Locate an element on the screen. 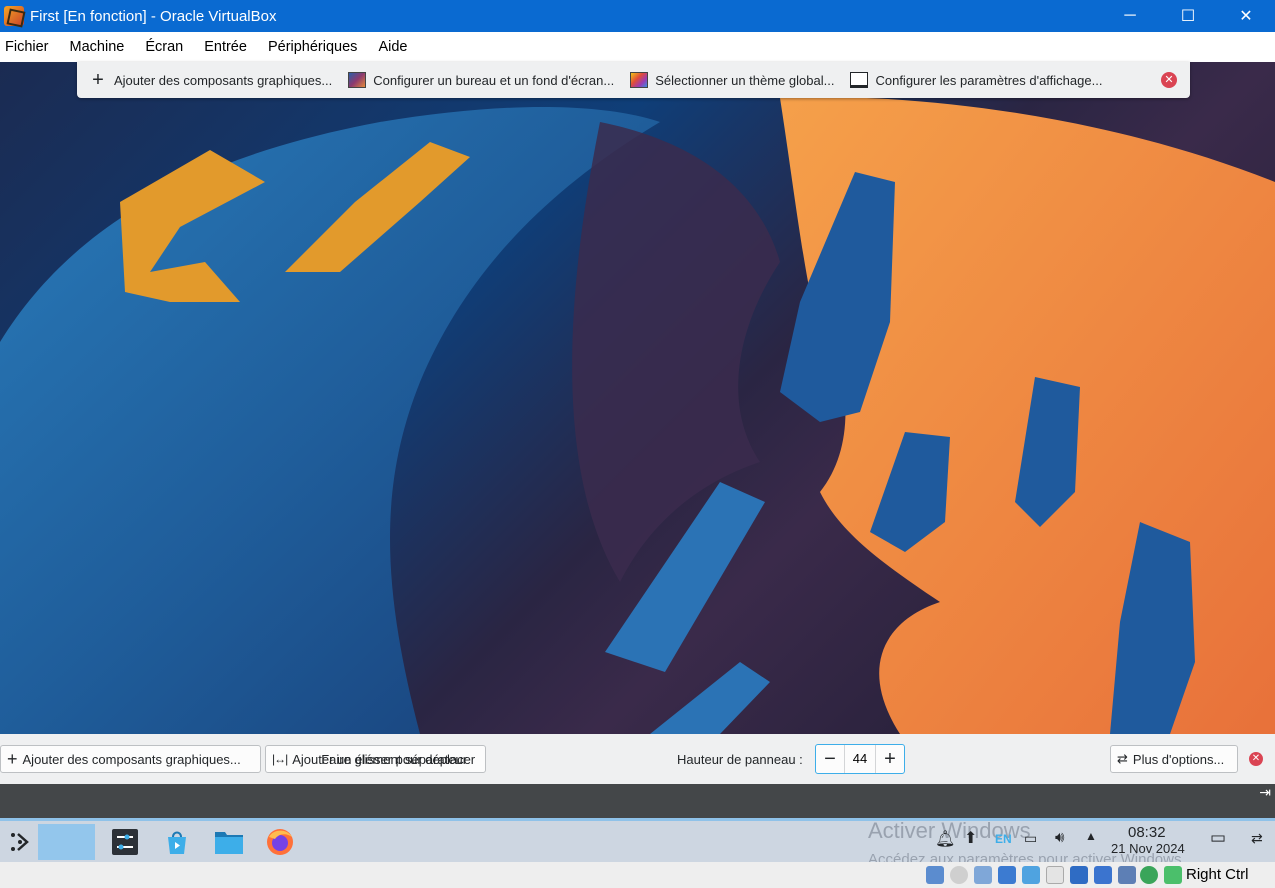 The width and height of the screenshot is (1275, 888). host-key-label: Right Ctrl is located at coordinates (1217, 874).